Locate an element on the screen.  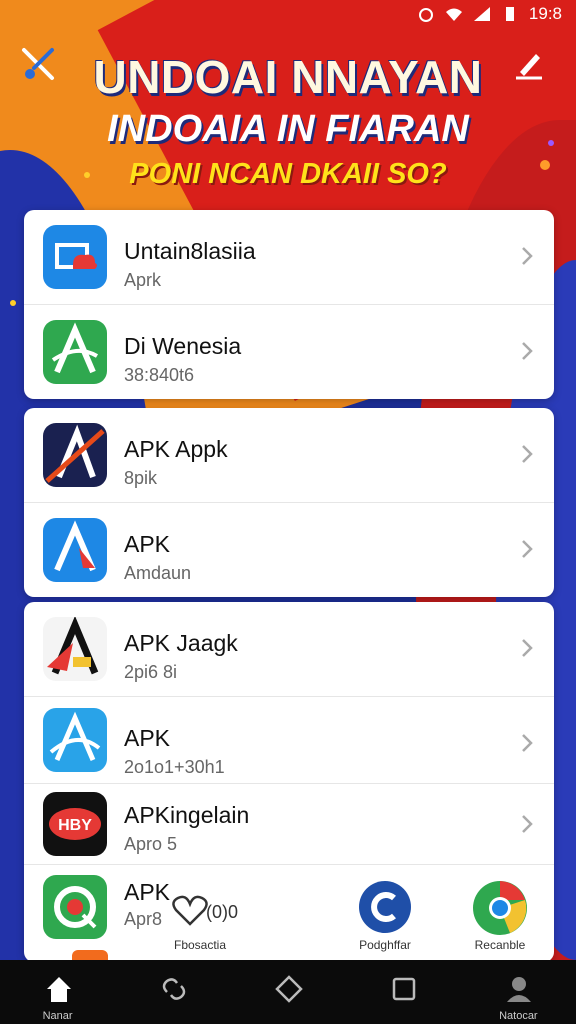
wifi-icon is located at coordinates (453, 14).